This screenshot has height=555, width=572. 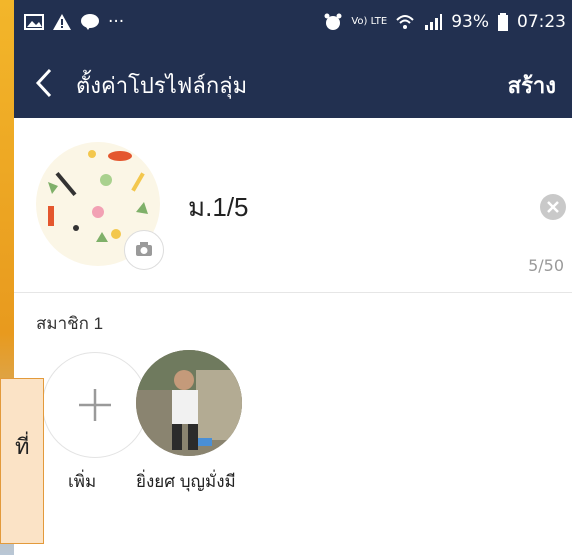 I want to click on app-header: ตั้งค่าโปรไฟล์กลุ่ม สร้าง, so click(x=293, y=82).